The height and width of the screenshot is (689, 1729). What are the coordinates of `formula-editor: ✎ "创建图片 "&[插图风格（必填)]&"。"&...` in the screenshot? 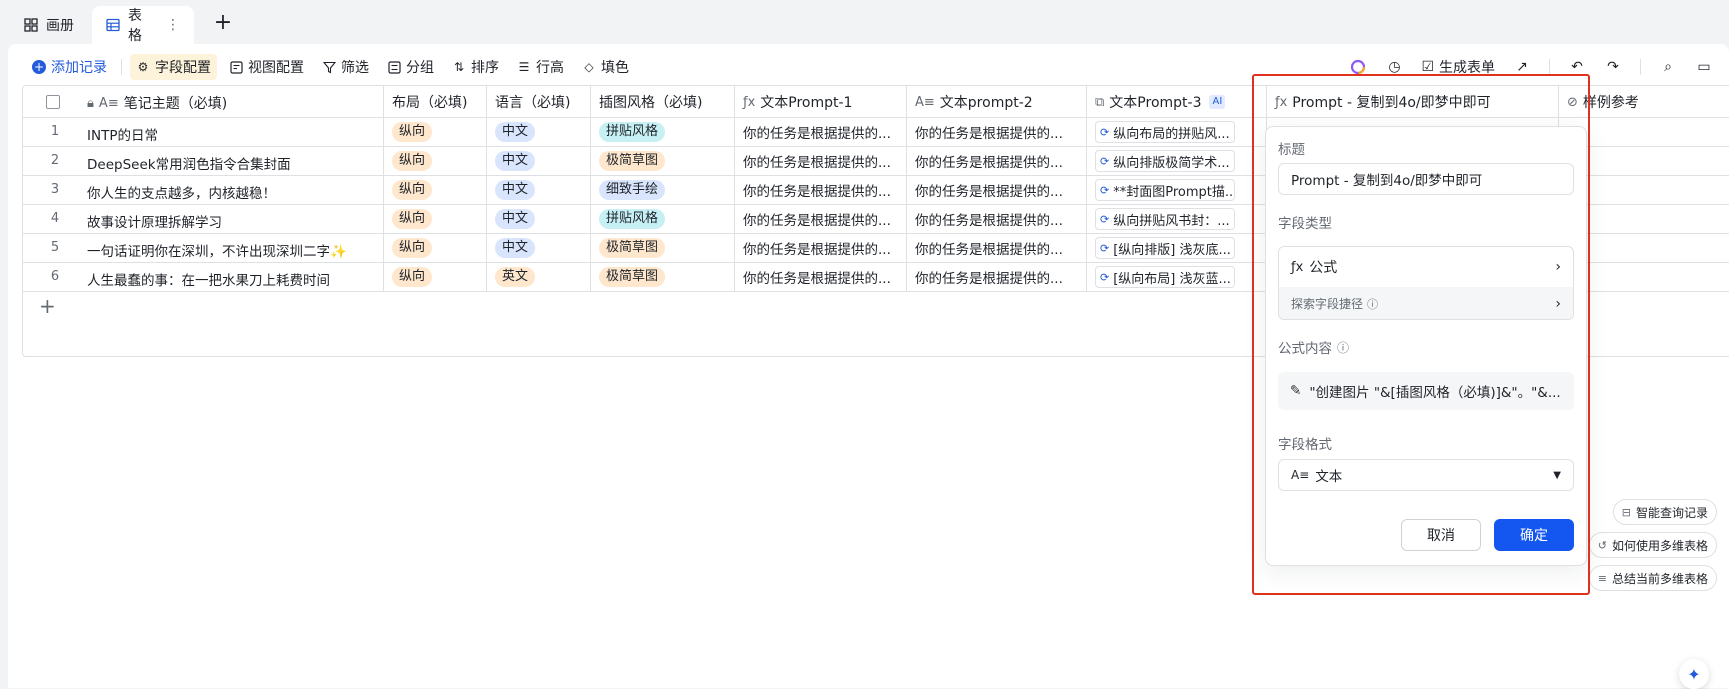 It's located at (1426, 391).